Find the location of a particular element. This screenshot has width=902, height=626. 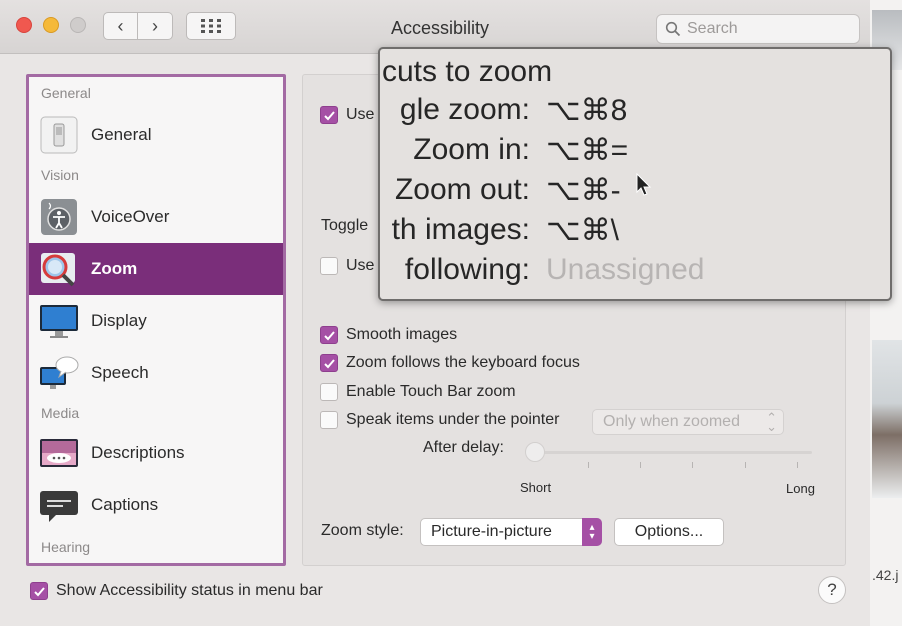

help-button: ? is located at coordinates (832, 590).